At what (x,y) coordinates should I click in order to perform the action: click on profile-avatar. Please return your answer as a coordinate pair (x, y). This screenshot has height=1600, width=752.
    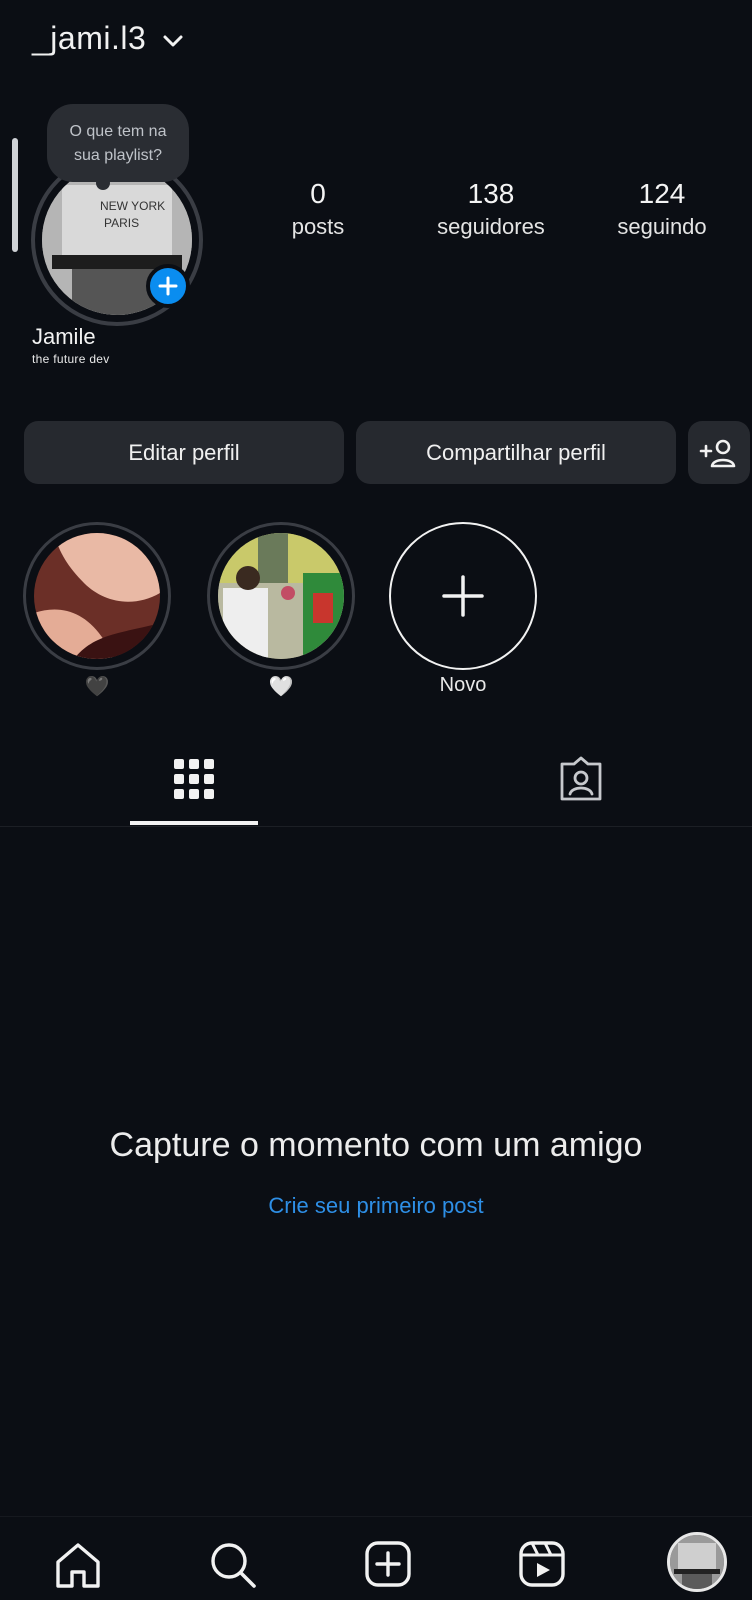
    Looking at the image, I should click on (697, 1562).